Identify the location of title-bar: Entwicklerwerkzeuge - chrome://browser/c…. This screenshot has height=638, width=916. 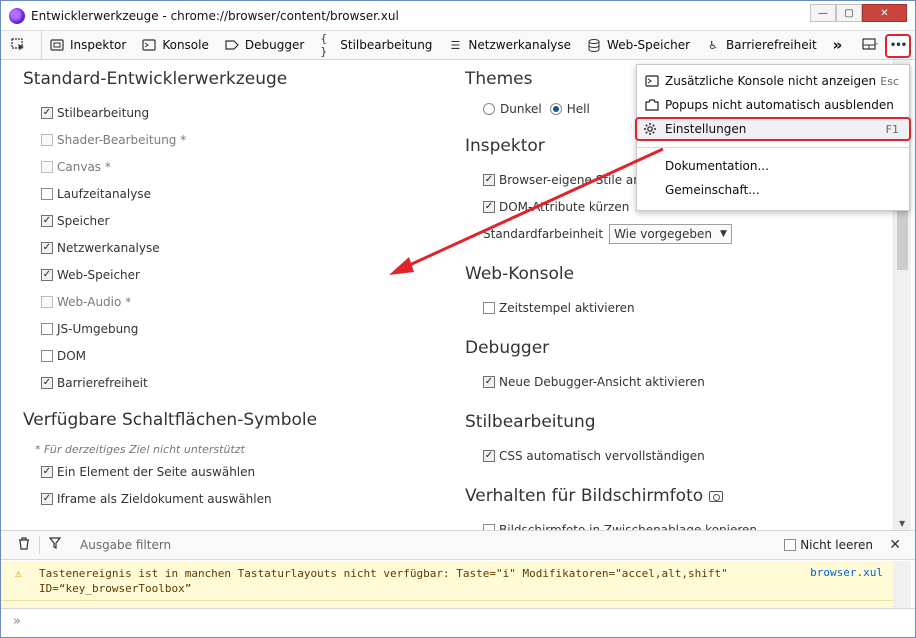
(458, 16).